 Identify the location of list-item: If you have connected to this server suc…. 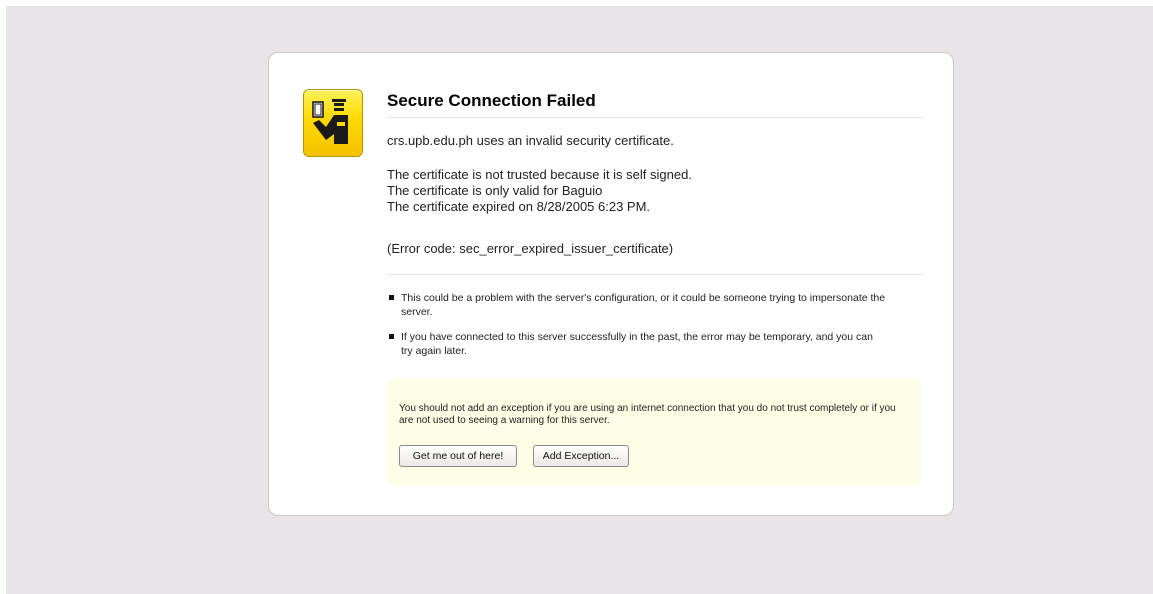
(637, 344).